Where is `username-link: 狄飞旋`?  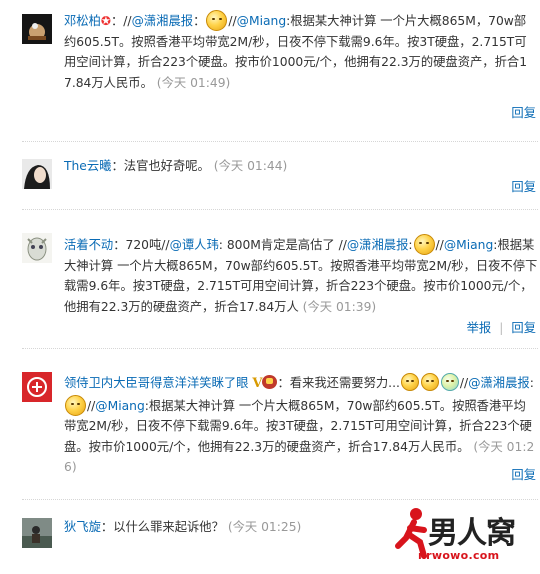 username-link: 狄飞旋 is located at coordinates (82, 527).